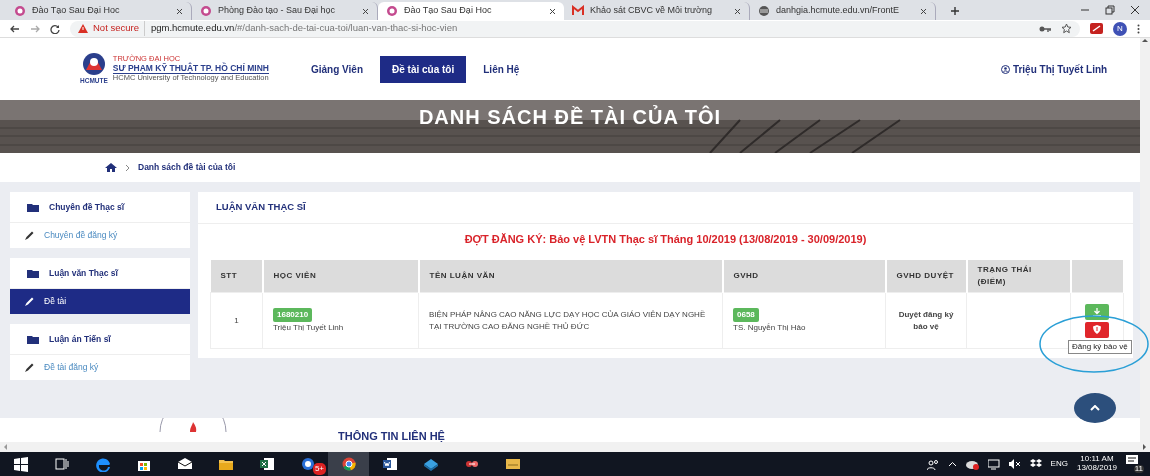  What do you see at coordinates (336, 69) in the screenshot?
I see `nav-link: Giảng Viên` at bounding box center [336, 69].